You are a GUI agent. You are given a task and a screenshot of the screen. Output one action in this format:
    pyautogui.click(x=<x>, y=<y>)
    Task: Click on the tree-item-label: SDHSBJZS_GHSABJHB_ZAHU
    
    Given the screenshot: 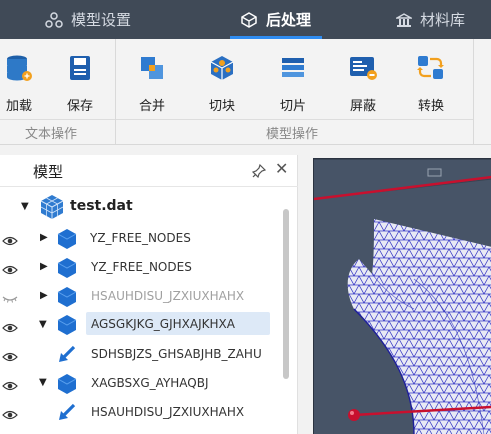 What is the action you would take?
    pyautogui.click(x=176, y=354)
    